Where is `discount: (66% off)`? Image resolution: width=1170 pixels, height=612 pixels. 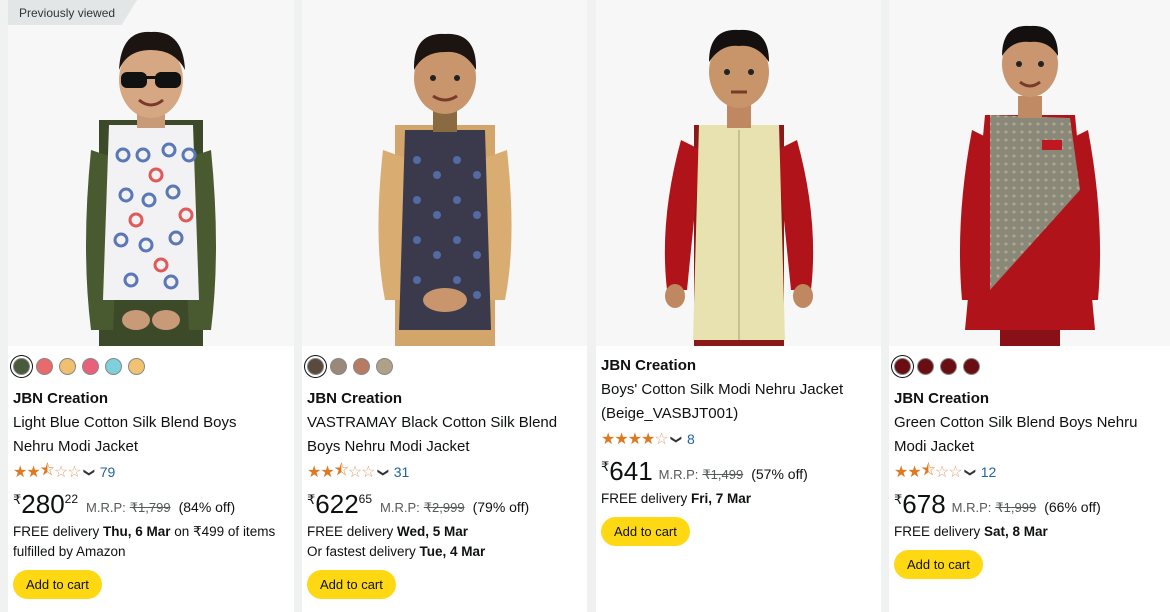 discount: (66% off) is located at coordinates (1072, 507).